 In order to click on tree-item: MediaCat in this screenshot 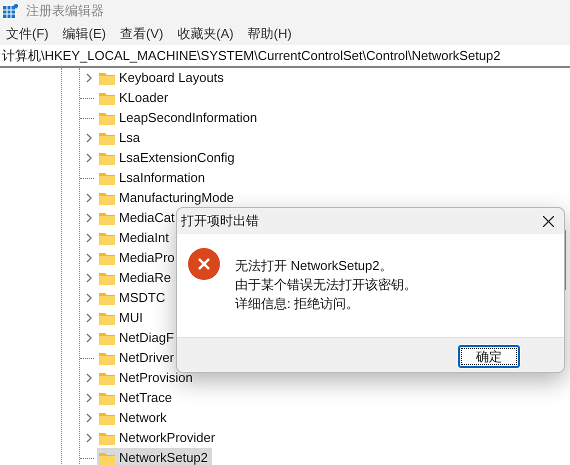, I will do `click(138, 218)`.